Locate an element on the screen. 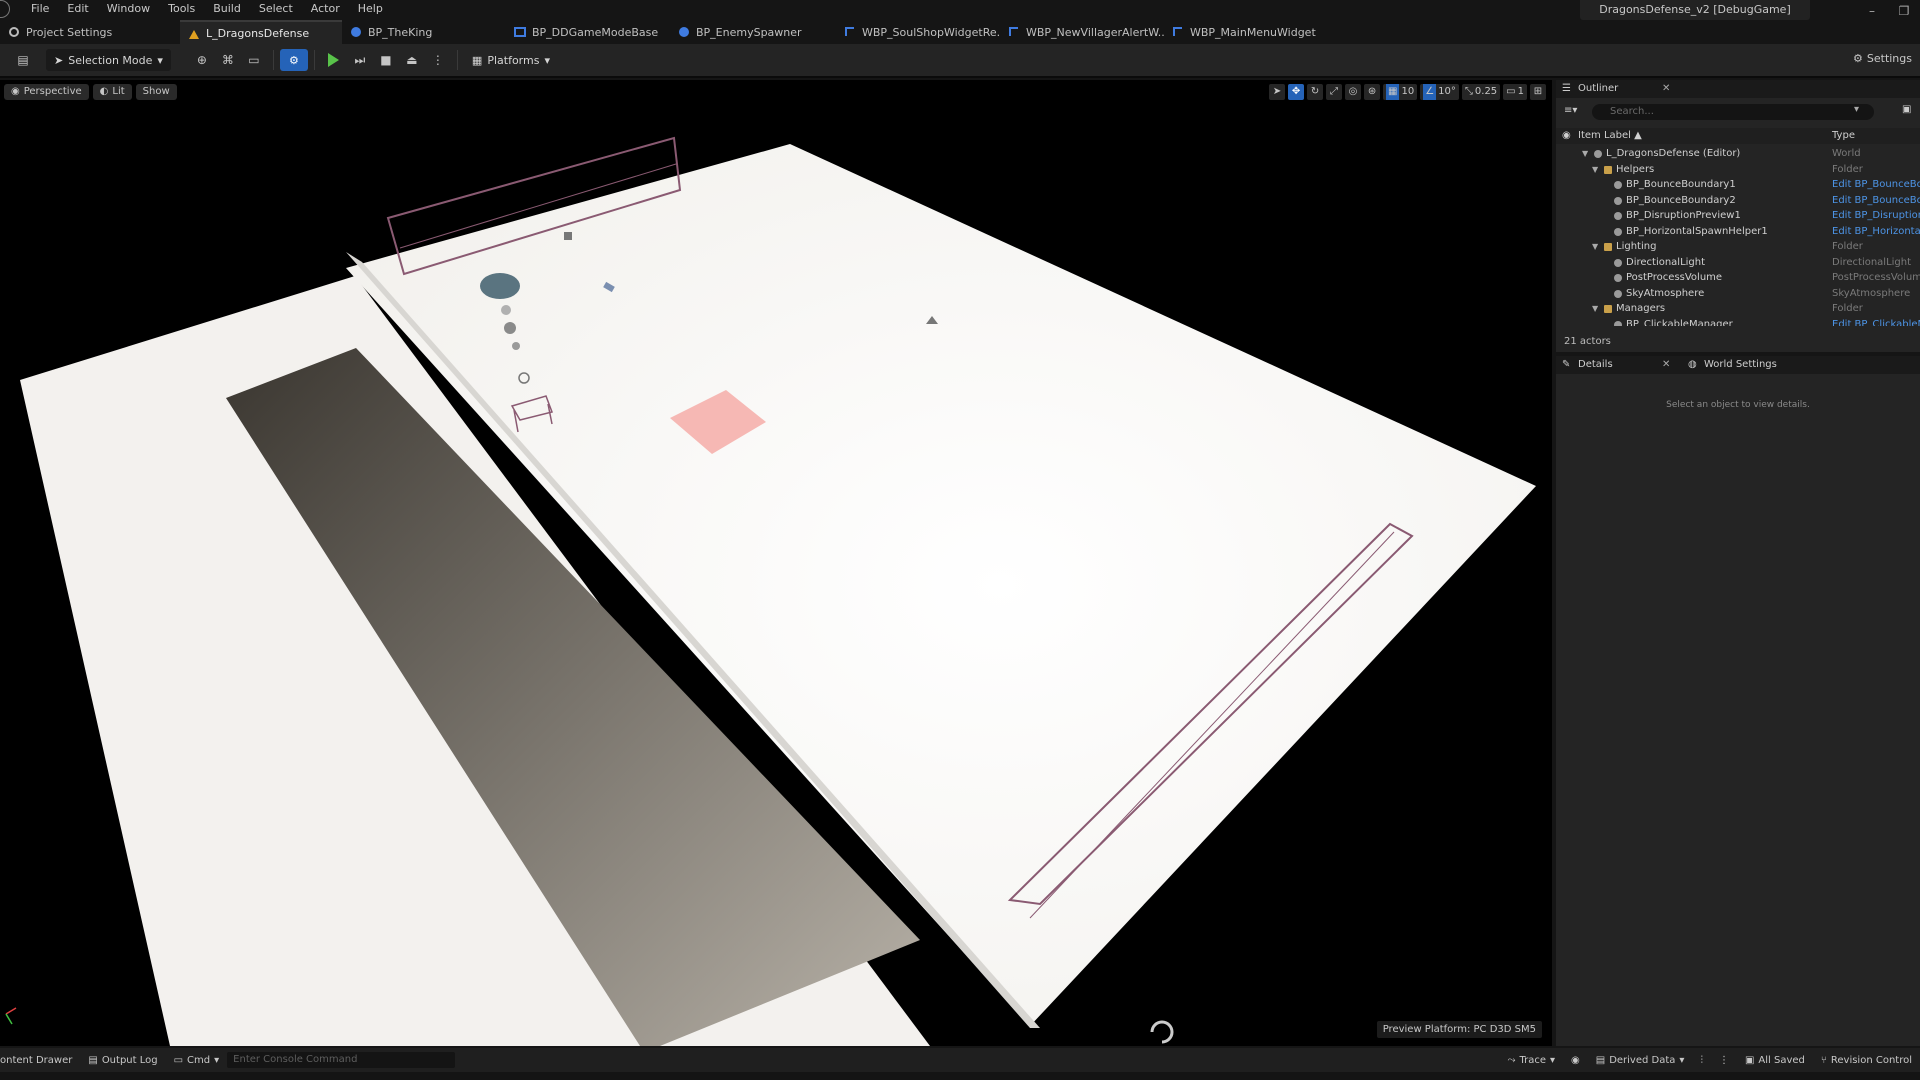 Image resolution: width=1920 pixels, height=1080 pixels. source-control-icon: ⫶ is located at coordinates (1701, 1060).